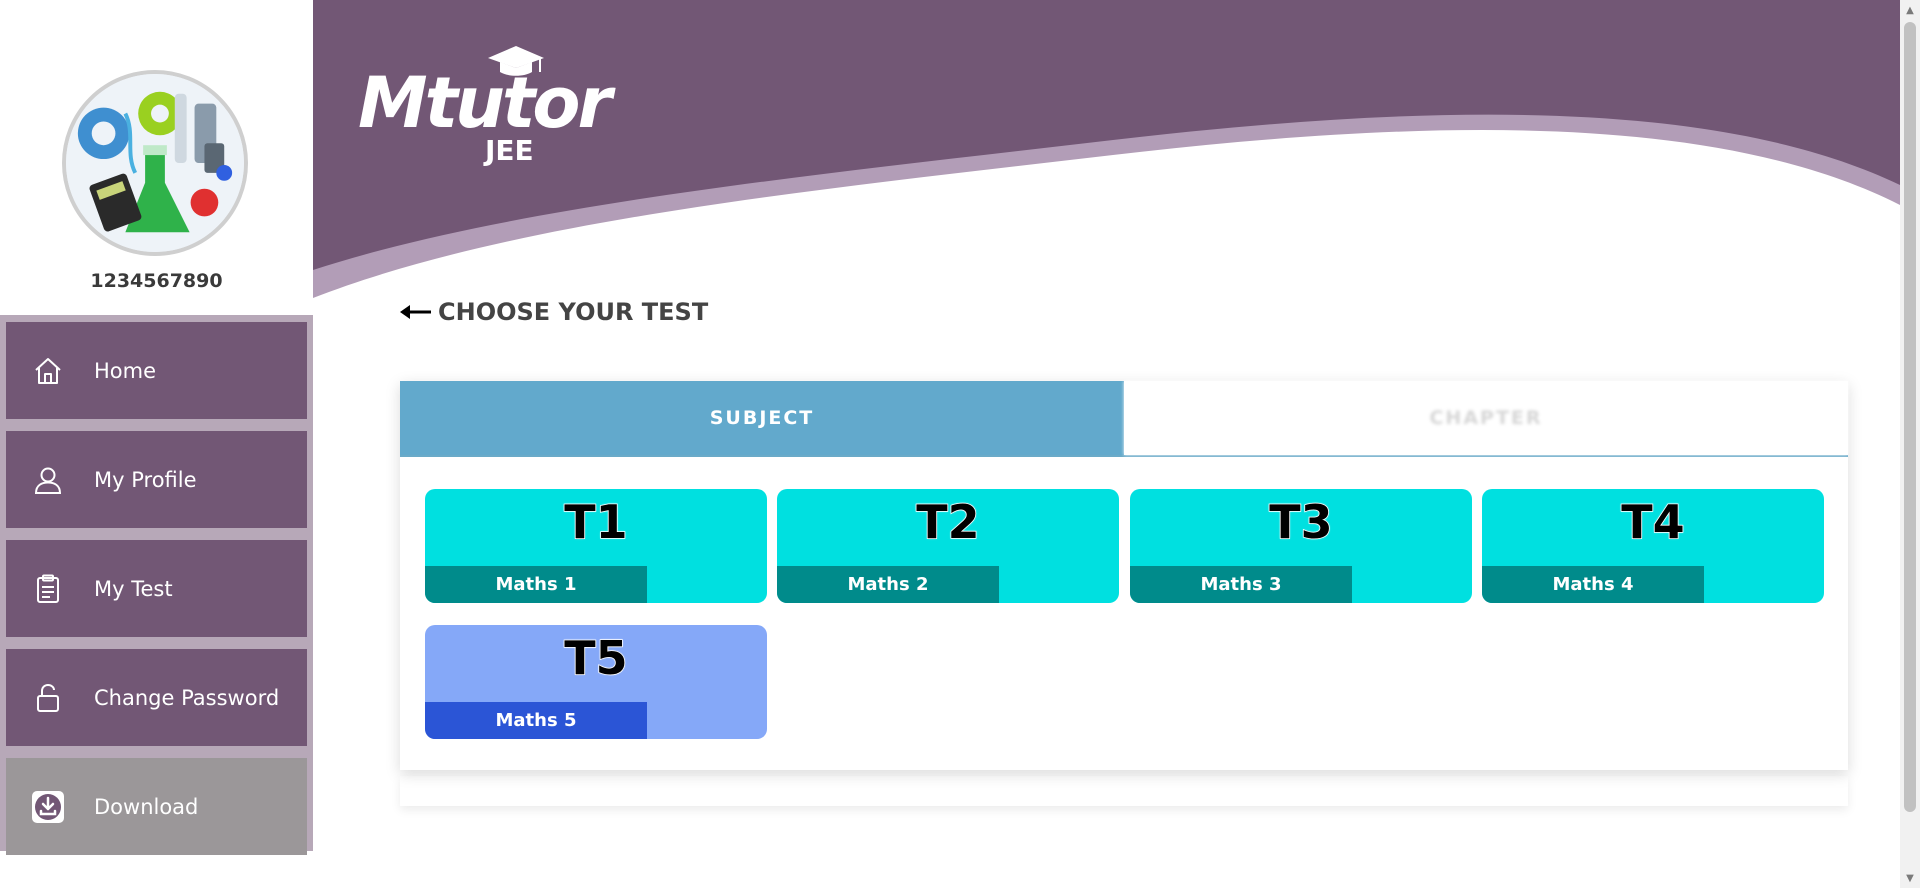 Image resolution: width=1920 pixels, height=888 pixels. I want to click on vertical-scrollbar: ▲ ▼, so click(1910, 444).